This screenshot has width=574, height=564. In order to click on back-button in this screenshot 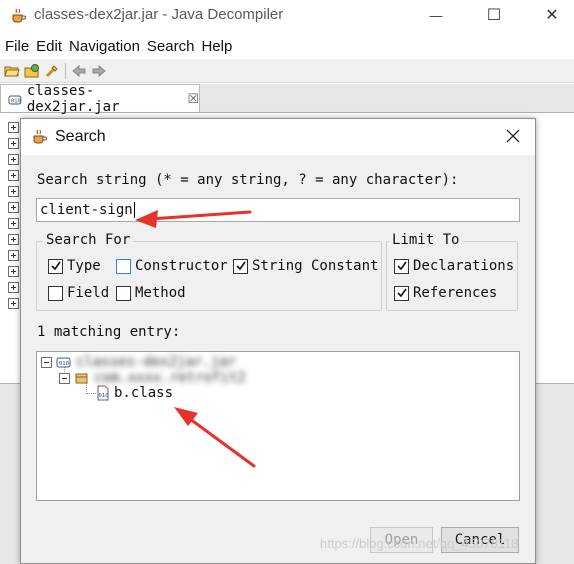, I will do `click(79, 71)`.